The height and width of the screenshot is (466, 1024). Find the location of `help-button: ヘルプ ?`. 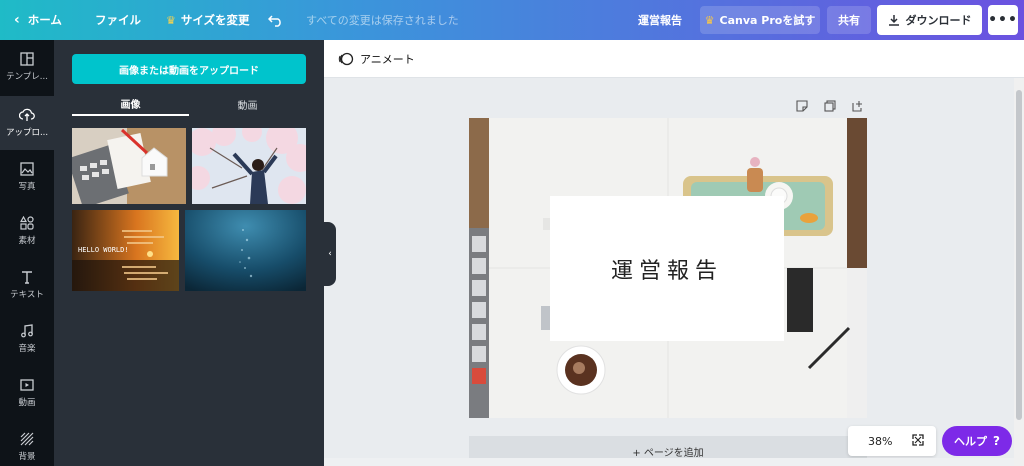

help-button: ヘルプ ? is located at coordinates (977, 441).